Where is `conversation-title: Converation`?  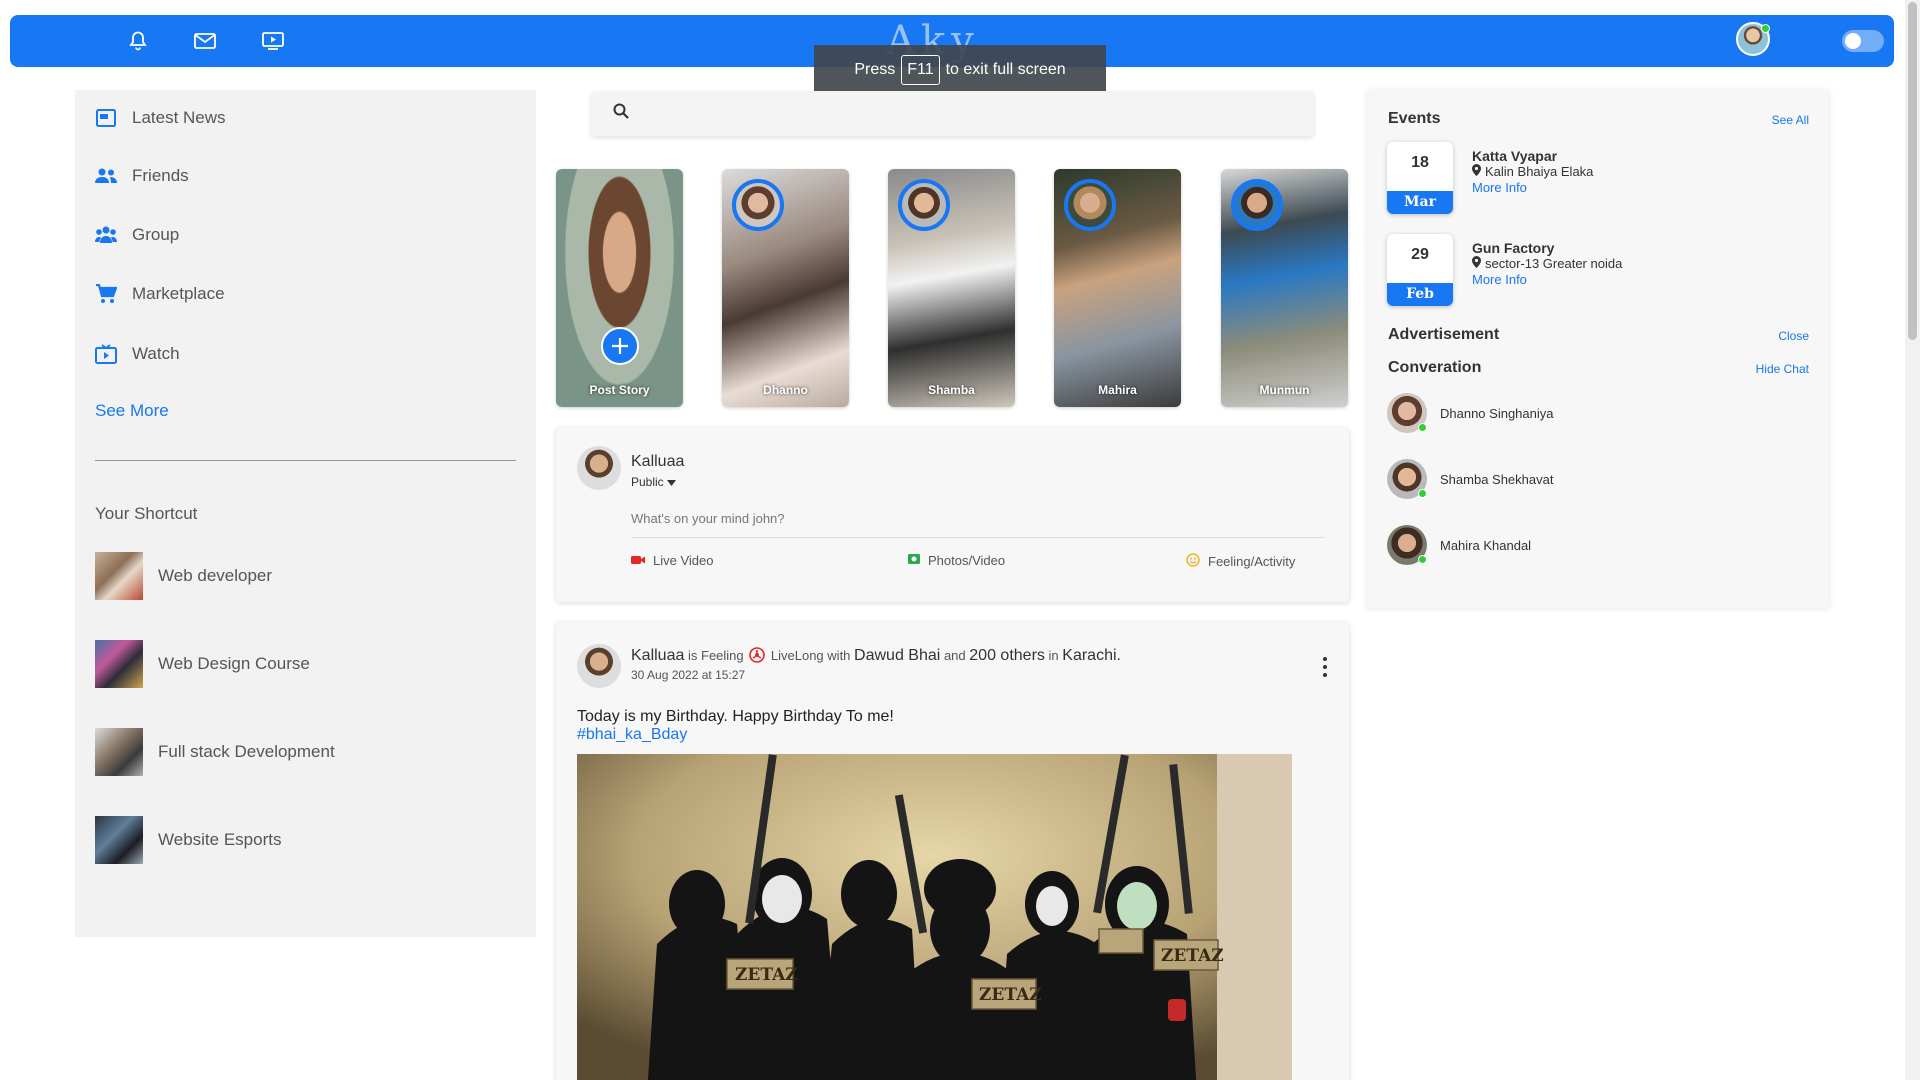
conversation-title: Converation is located at coordinates (1435, 367).